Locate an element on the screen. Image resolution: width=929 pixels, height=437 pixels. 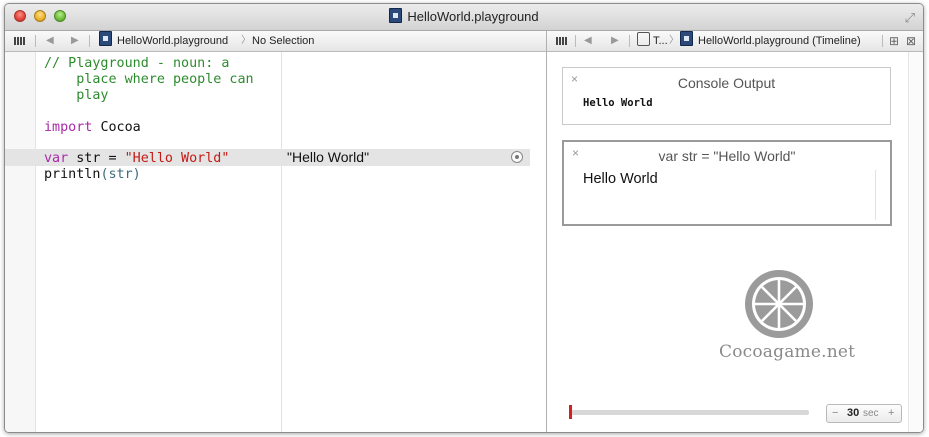
code-comment-line-1: // Playground - noun: a is located at coordinates (137, 63).